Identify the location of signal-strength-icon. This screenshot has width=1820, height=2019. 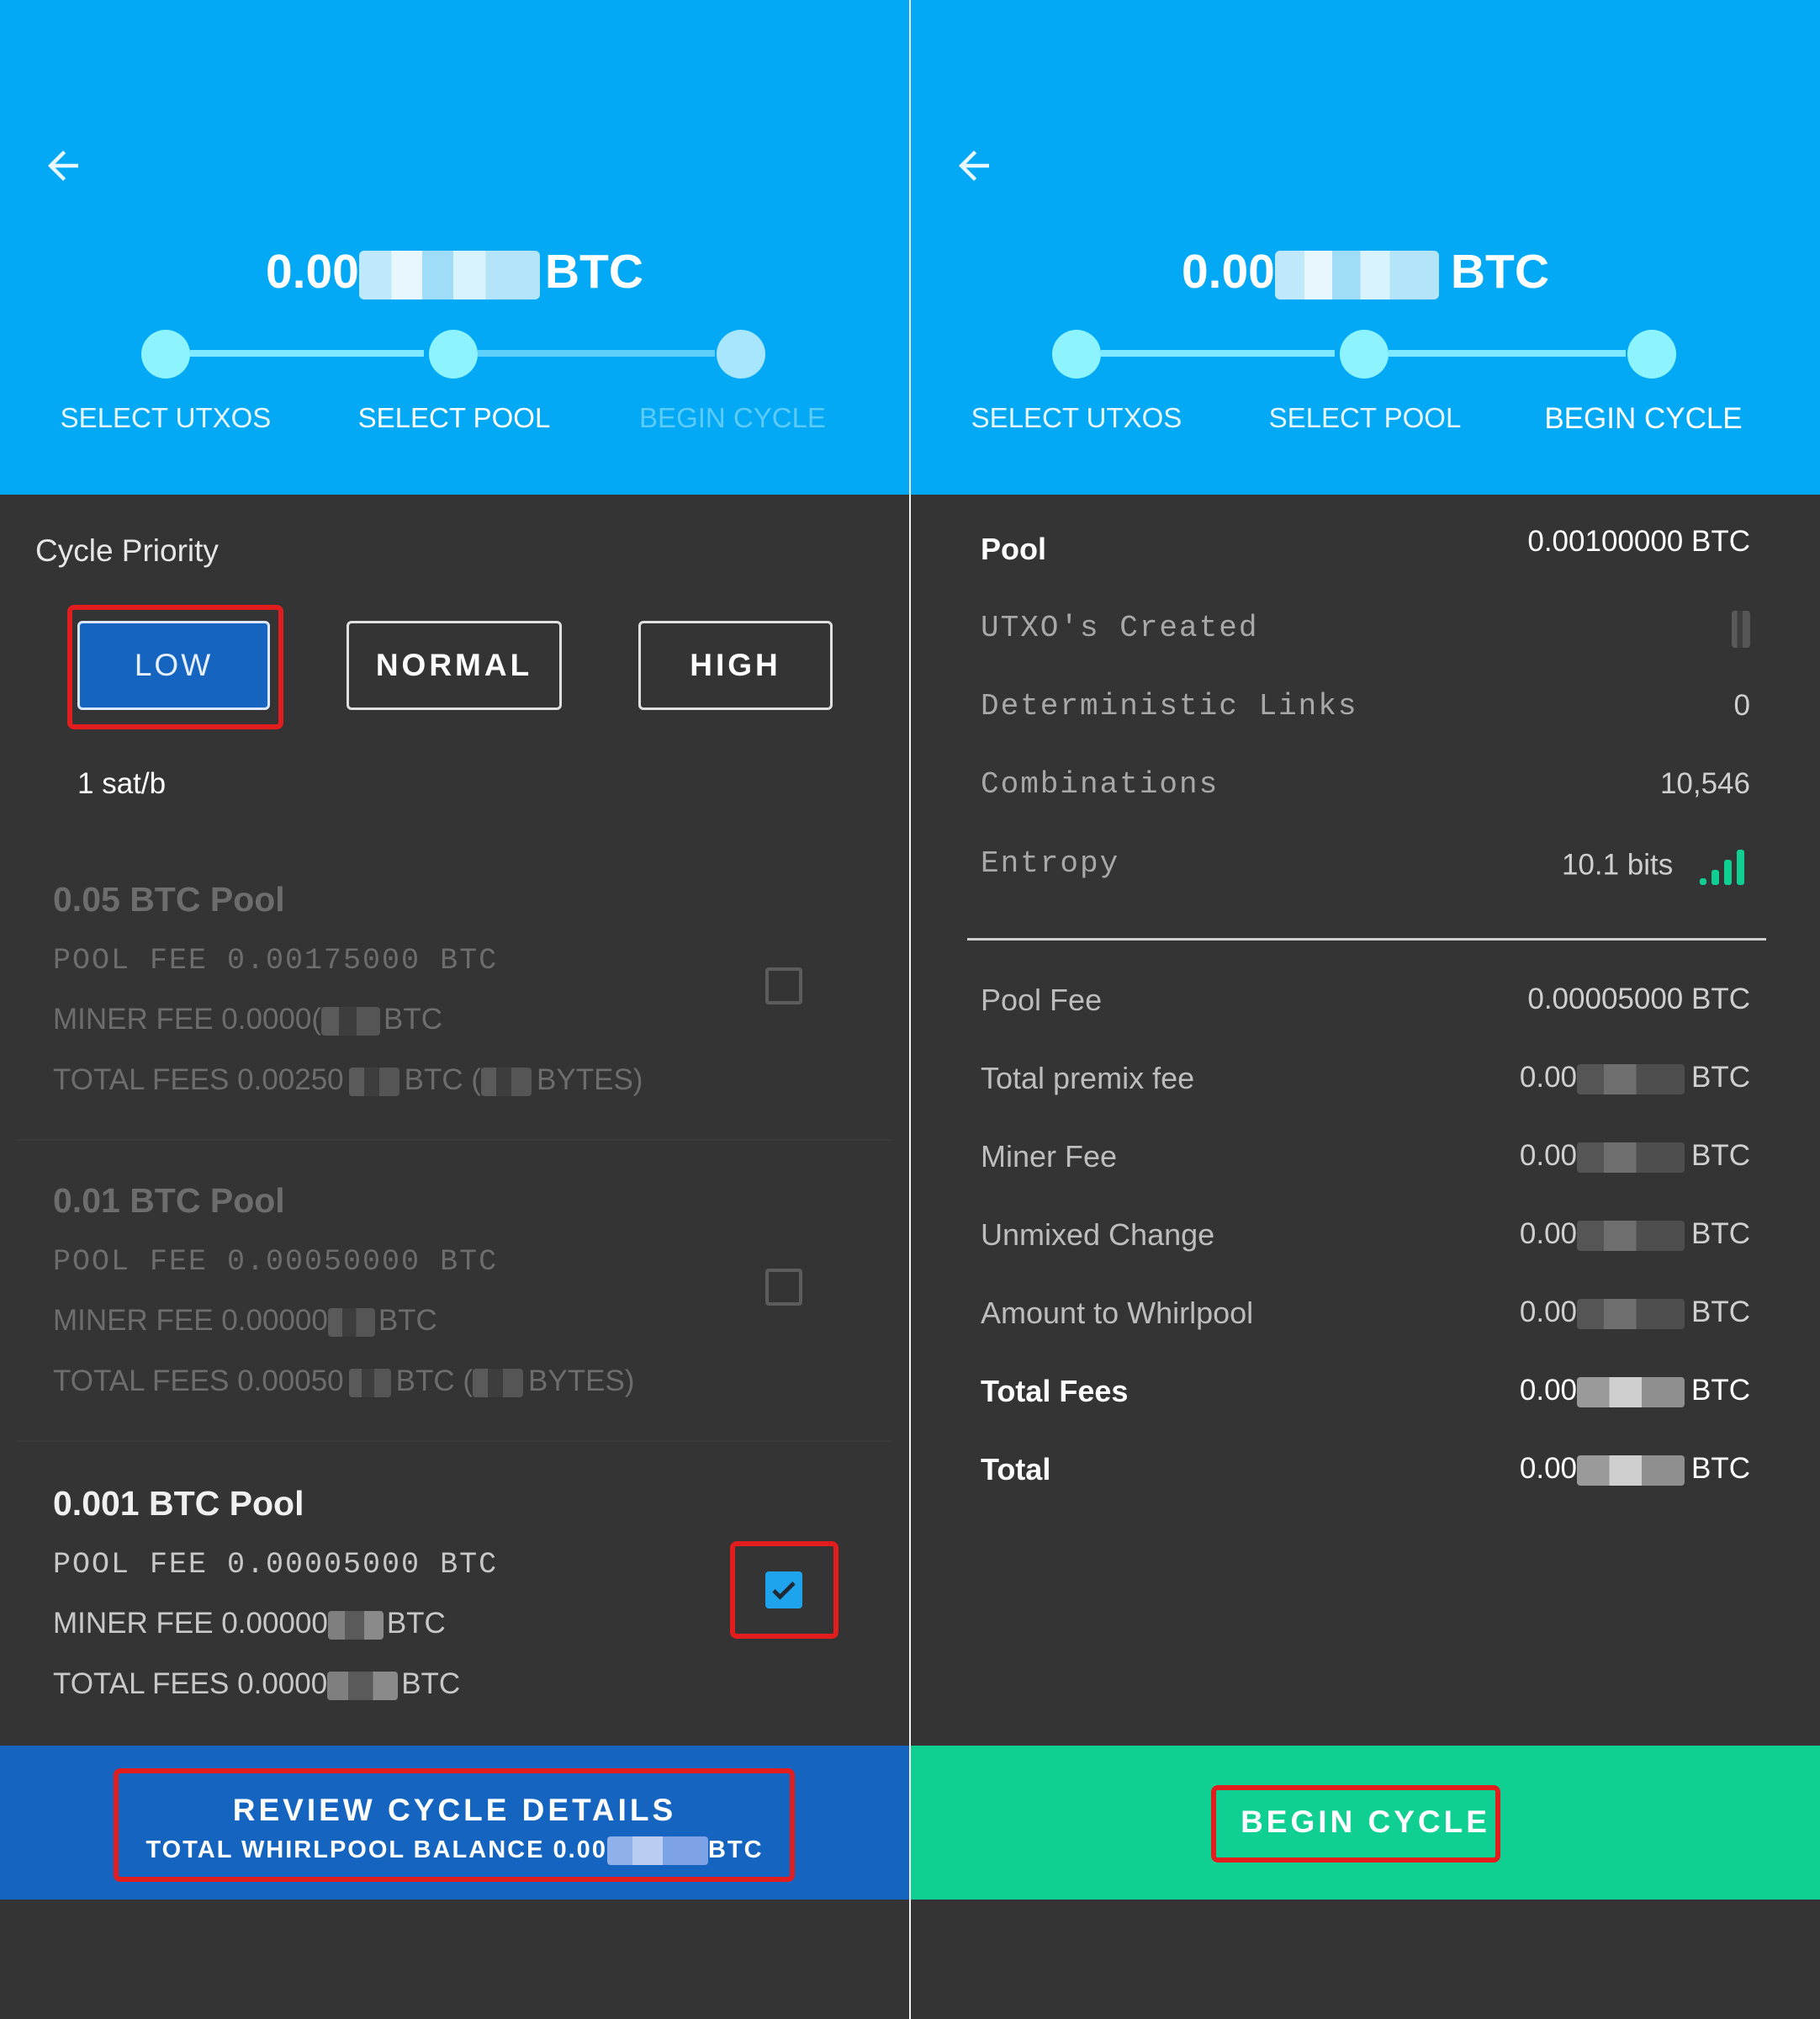
(1722, 867).